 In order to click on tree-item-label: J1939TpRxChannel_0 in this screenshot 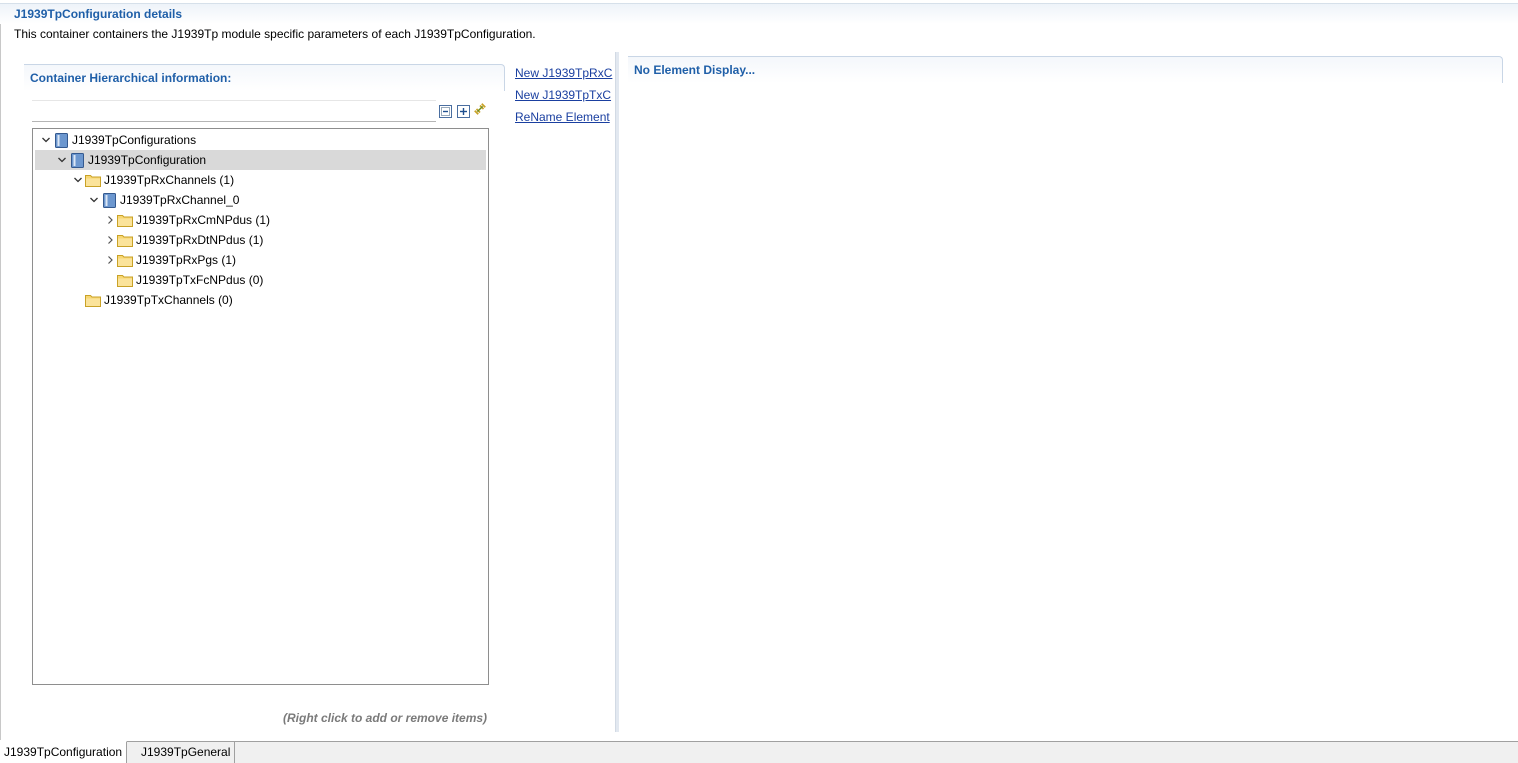, I will do `click(180, 200)`.